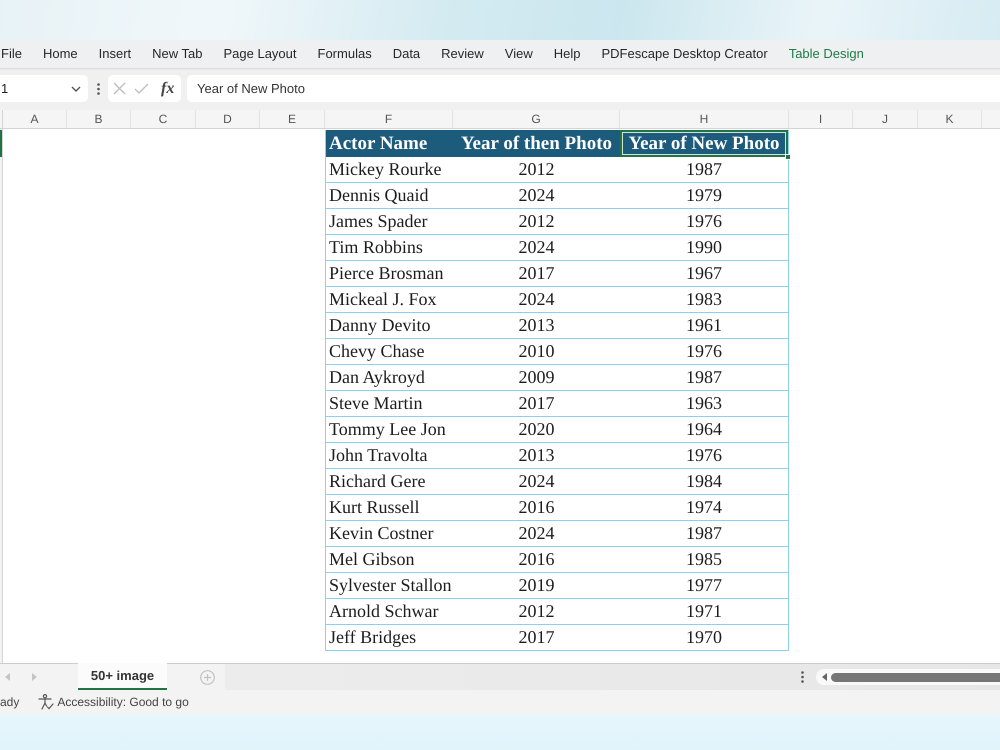 Image resolution: width=1000 pixels, height=750 pixels. What do you see at coordinates (389, 560) in the screenshot?
I see `table-cell: Mel Gibson` at bounding box center [389, 560].